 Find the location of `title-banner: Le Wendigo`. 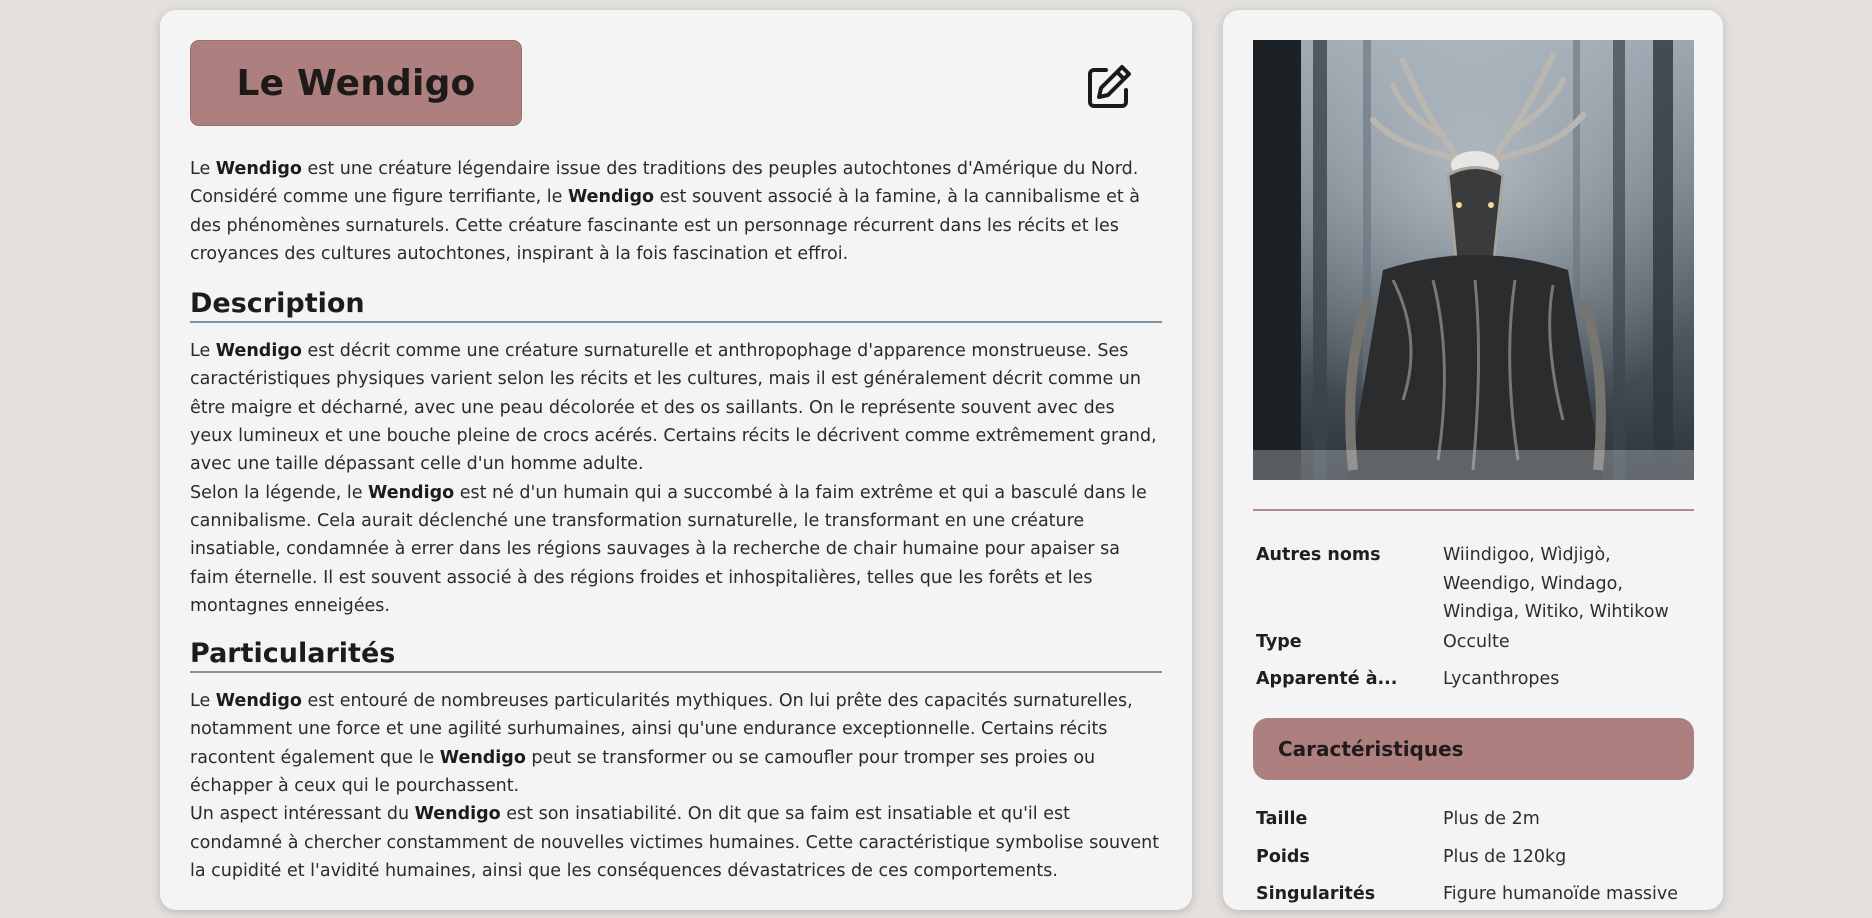

title-banner: Le Wendigo is located at coordinates (356, 83).